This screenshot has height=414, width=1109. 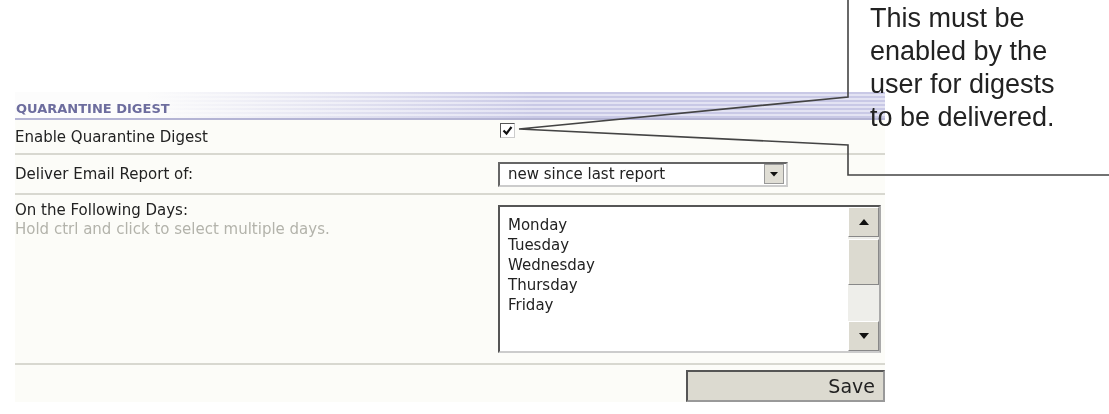 I want to click on field-label: Enable Quarantine Digest, so click(x=112, y=137).